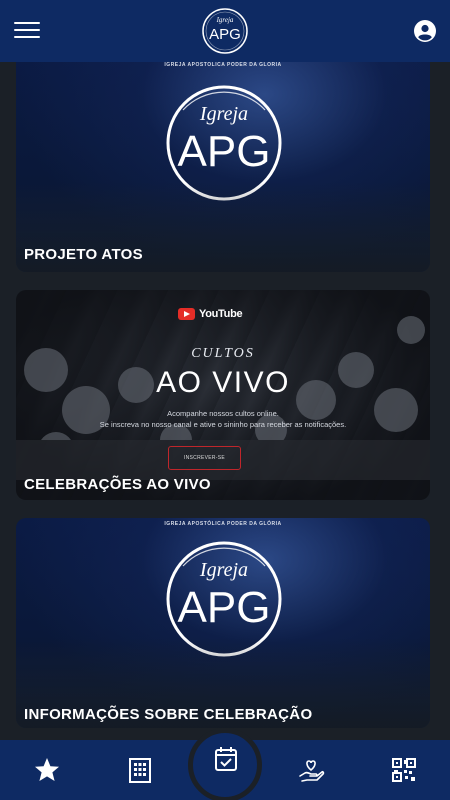 Image resolution: width=450 pixels, height=800 pixels. What do you see at coordinates (404, 770) in the screenshot?
I see `qr-code-icon` at bounding box center [404, 770].